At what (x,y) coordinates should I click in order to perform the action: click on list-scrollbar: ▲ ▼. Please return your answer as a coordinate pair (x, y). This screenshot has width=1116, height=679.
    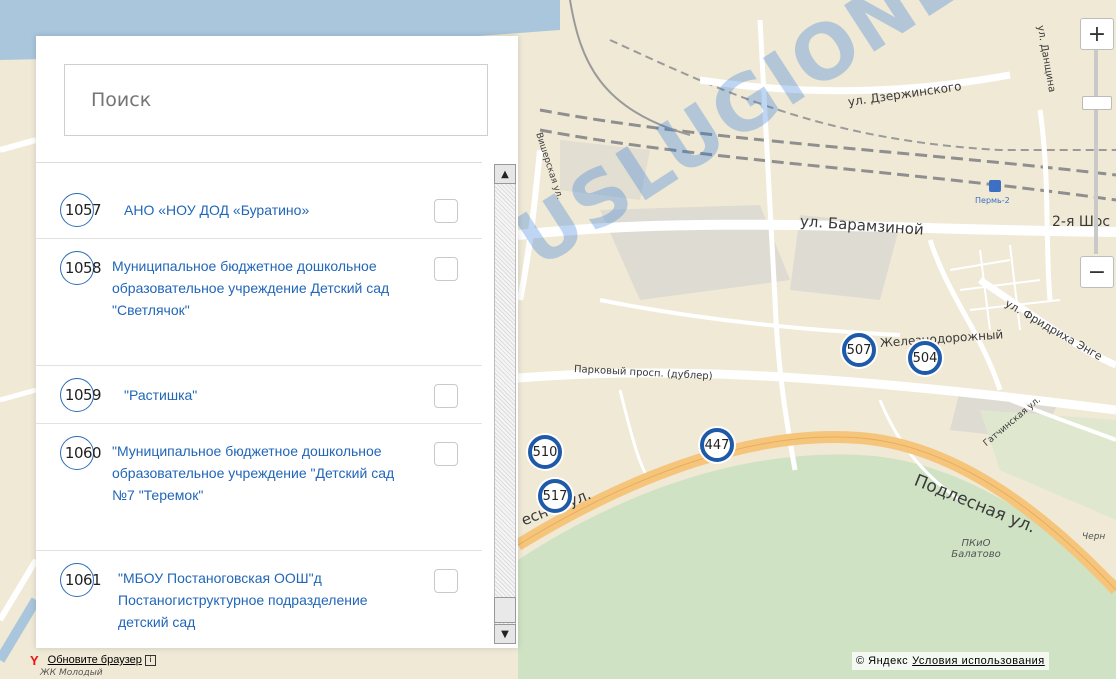
    Looking at the image, I should click on (500, 405).